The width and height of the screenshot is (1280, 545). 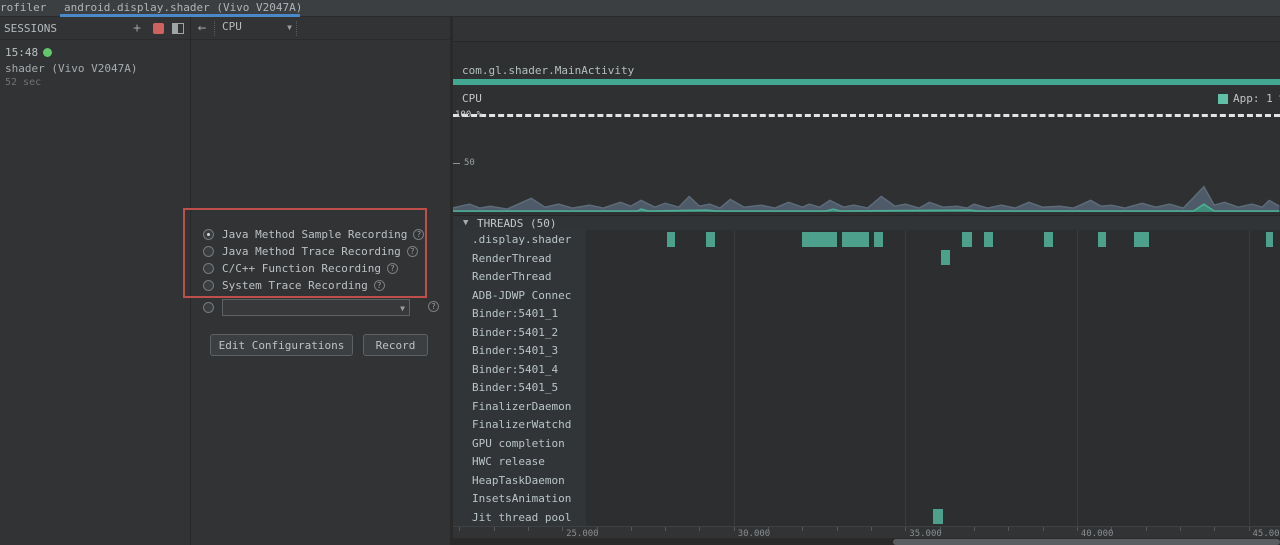 What do you see at coordinates (395, 345) in the screenshot?
I see `record-button: Record` at bounding box center [395, 345].